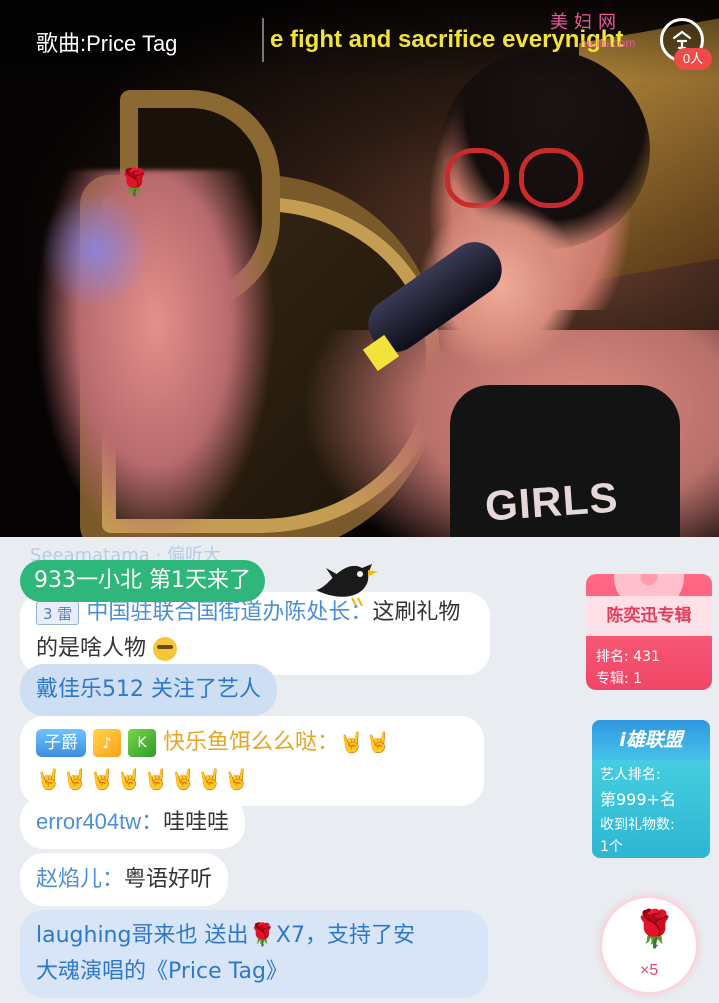 This screenshot has height=1003, width=719. What do you see at coordinates (263, 40) in the screenshot?
I see `divider` at bounding box center [263, 40].